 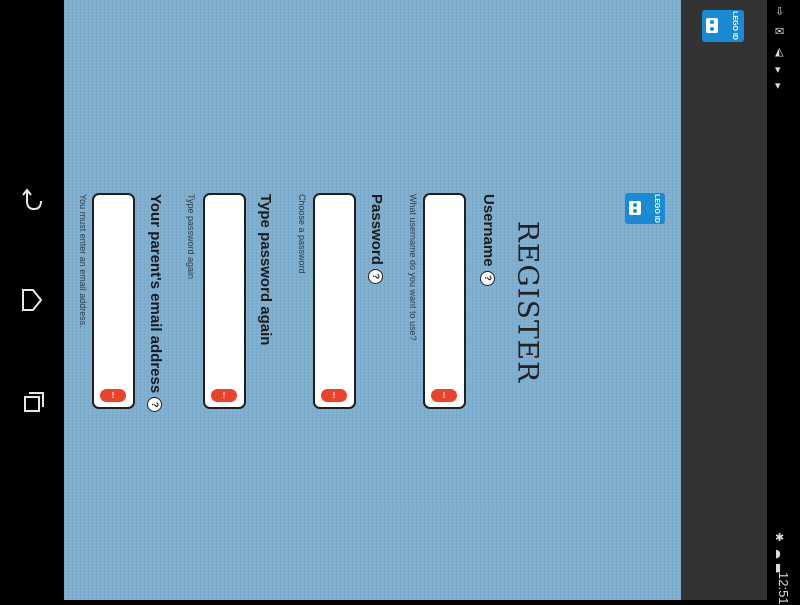 What do you see at coordinates (191, 237) in the screenshot?
I see `confirm-password-hint: Type password again` at bounding box center [191, 237].